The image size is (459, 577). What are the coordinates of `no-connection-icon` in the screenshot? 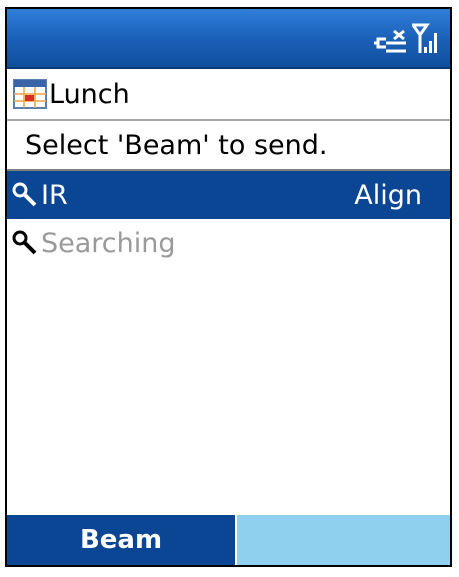 It's located at (390, 41).